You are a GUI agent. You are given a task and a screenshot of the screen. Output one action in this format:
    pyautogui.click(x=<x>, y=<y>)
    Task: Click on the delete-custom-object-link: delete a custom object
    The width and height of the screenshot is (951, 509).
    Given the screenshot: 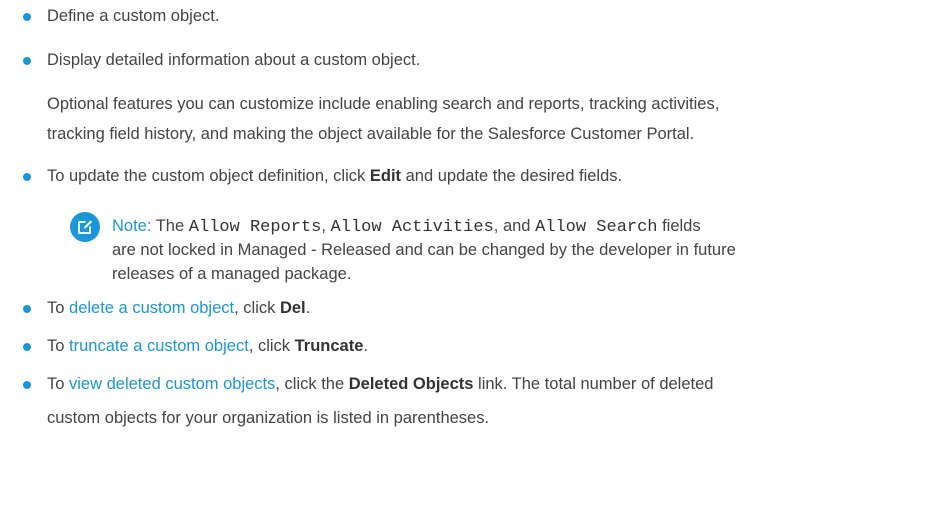 What is the action you would take?
    pyautogui.click(x=151, y=308)
    